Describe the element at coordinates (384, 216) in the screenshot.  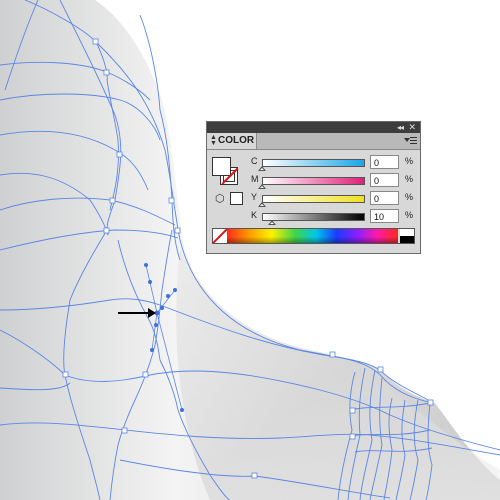
I see `value-field: 10` at that location.